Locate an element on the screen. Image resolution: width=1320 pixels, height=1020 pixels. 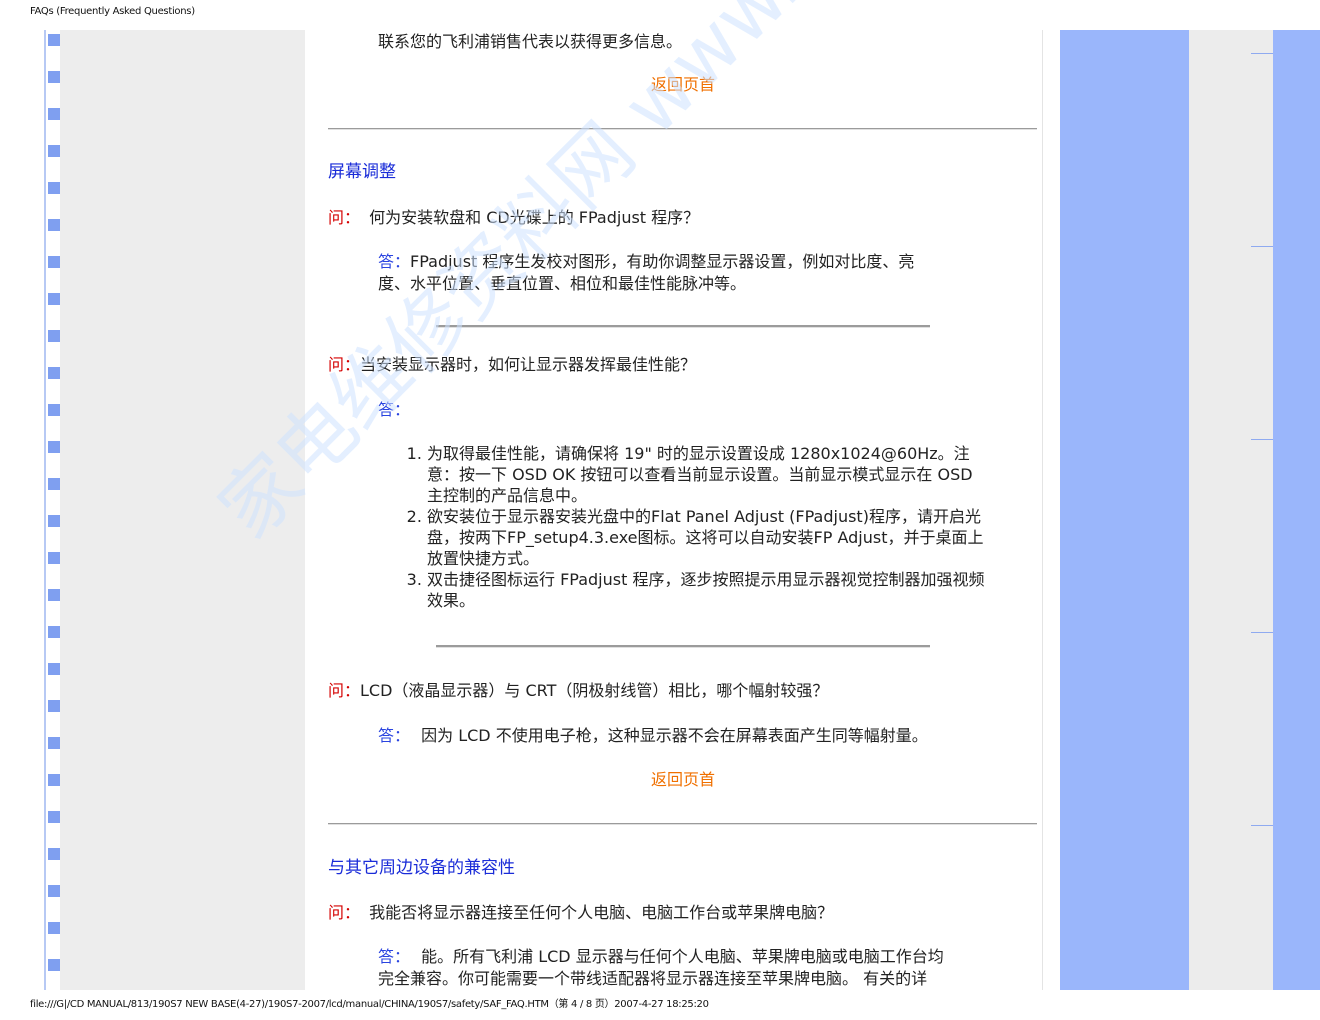
answer-1-cont: 度、水平位置、垂直位置、相位和最佳性能脉冲等。 is located at coordinates (562, 283).